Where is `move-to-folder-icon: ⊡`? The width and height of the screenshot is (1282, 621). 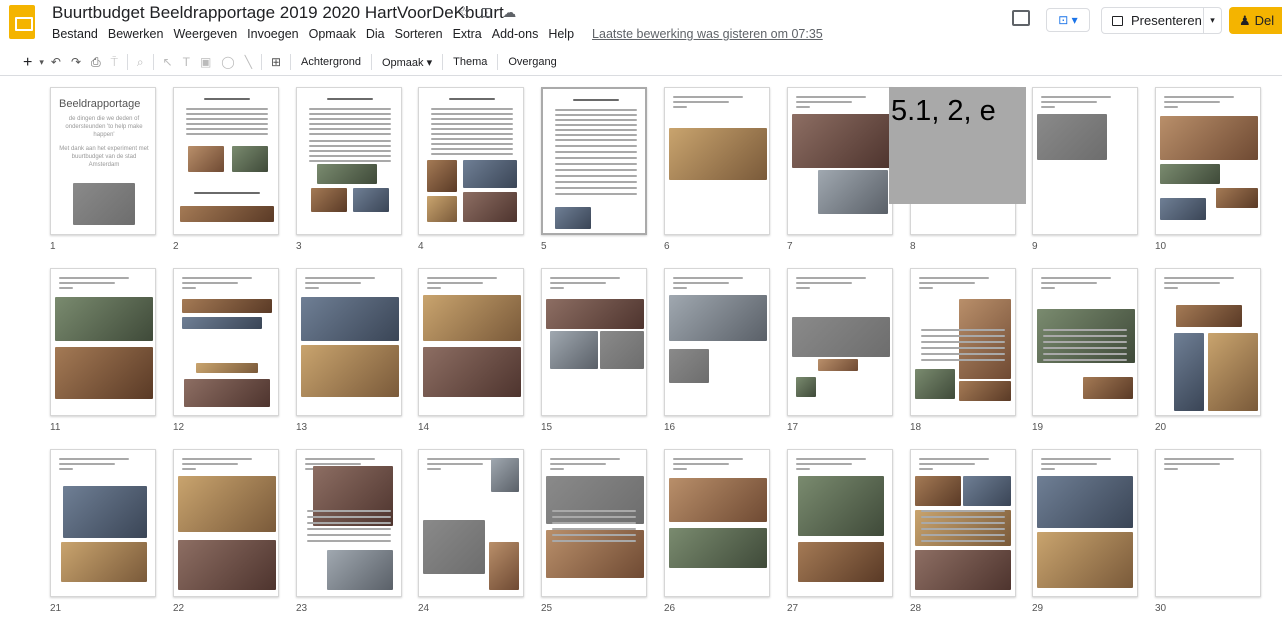
move-to-folder-icon: ⊡ is located at coordinates (487, 12).